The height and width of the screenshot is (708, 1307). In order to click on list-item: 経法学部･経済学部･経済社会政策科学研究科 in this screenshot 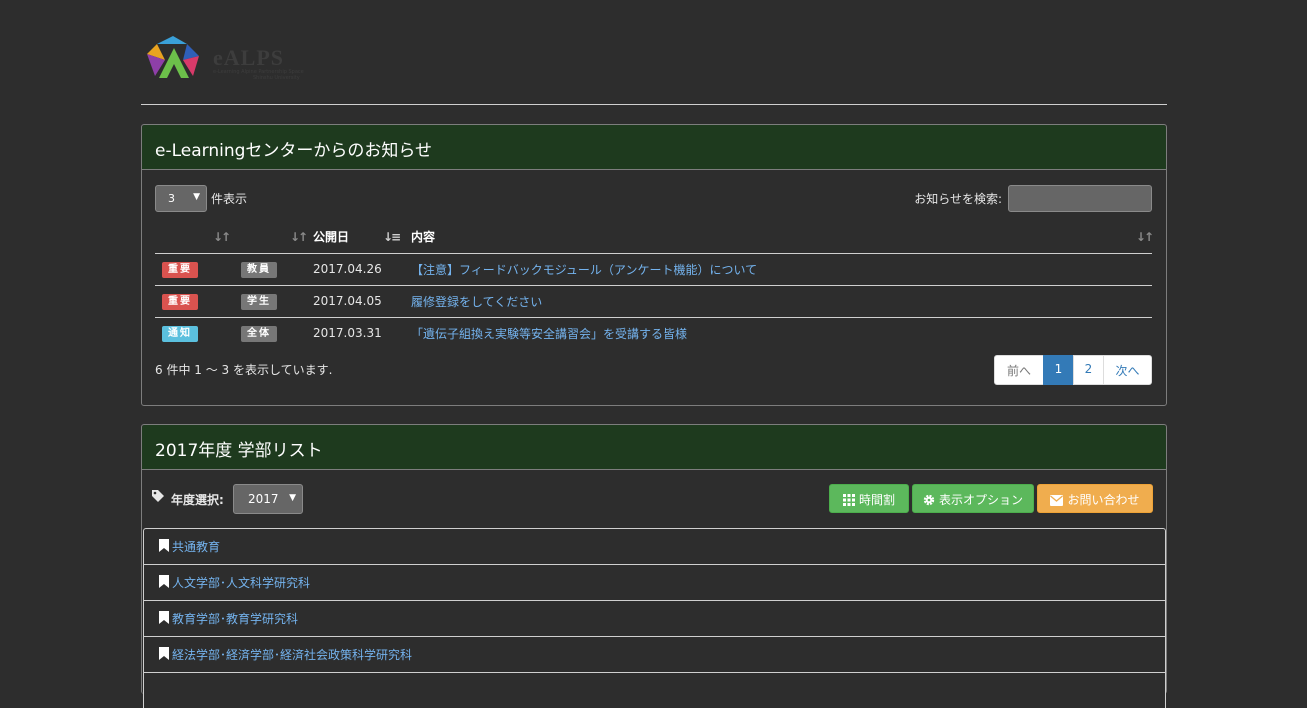, I will do `click(654, 654)`.